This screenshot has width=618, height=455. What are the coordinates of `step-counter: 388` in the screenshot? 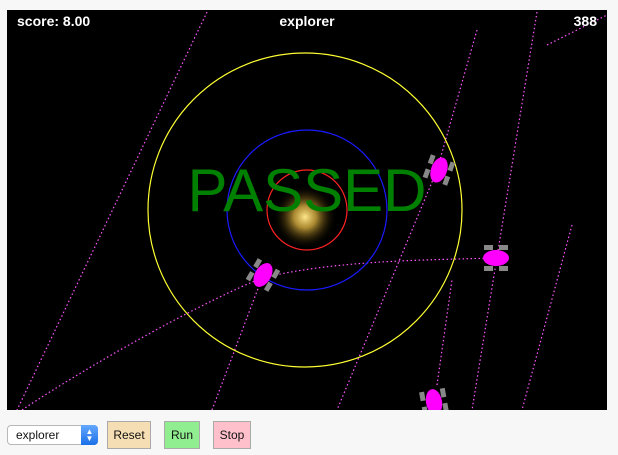 It's located at (585, 21).